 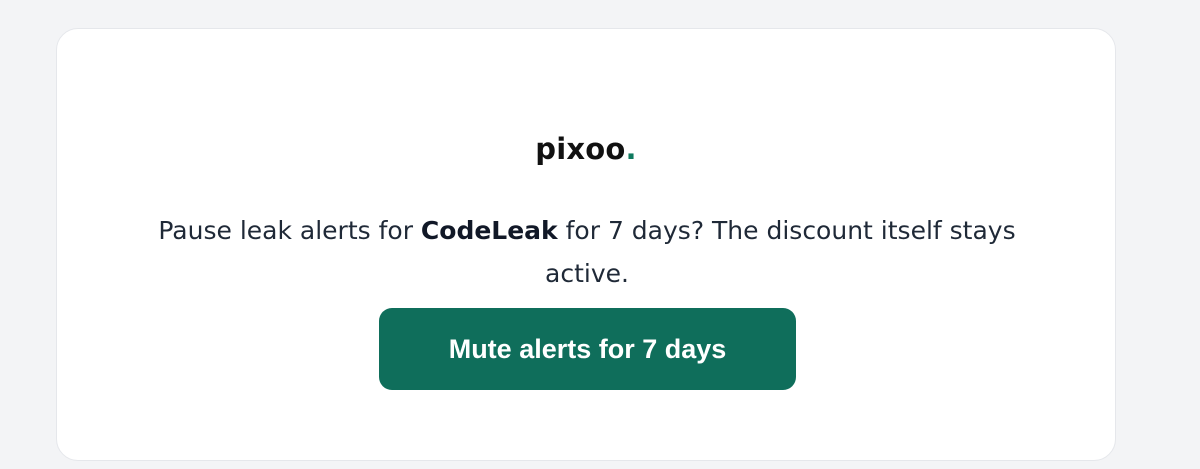 What do you see at coordinates (289, 230) in the screenshot?
I see `message-before: Pause leak alerts for` at bounding box center [289, 230].